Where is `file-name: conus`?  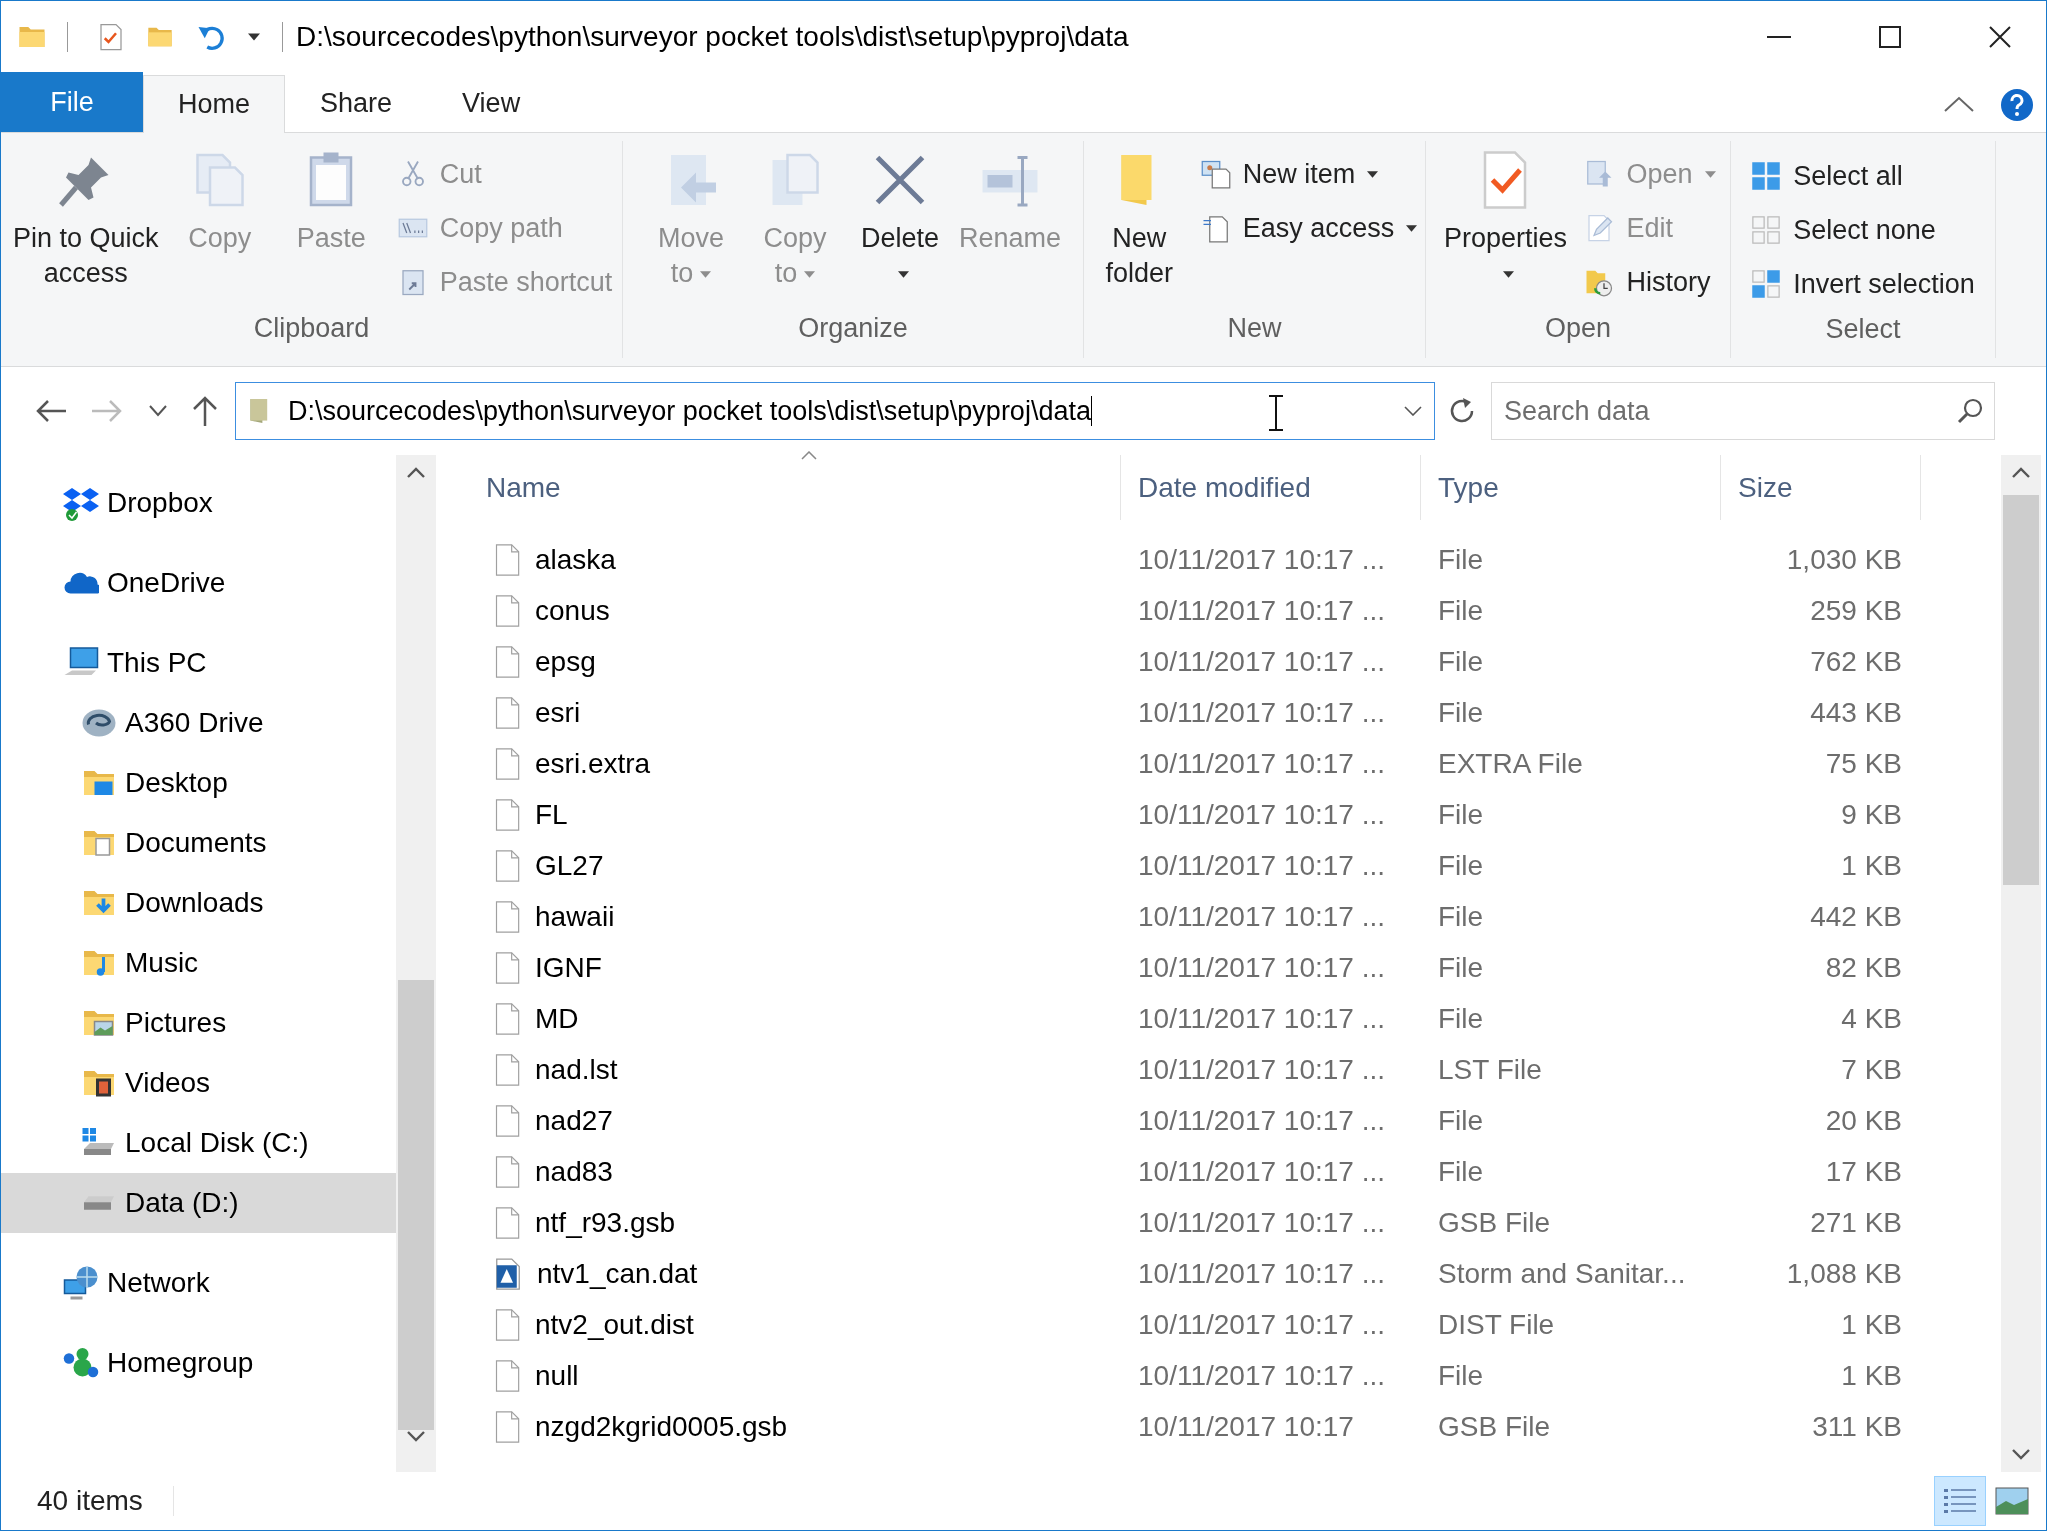 file-name: conus is located at coordinates (572, 610).